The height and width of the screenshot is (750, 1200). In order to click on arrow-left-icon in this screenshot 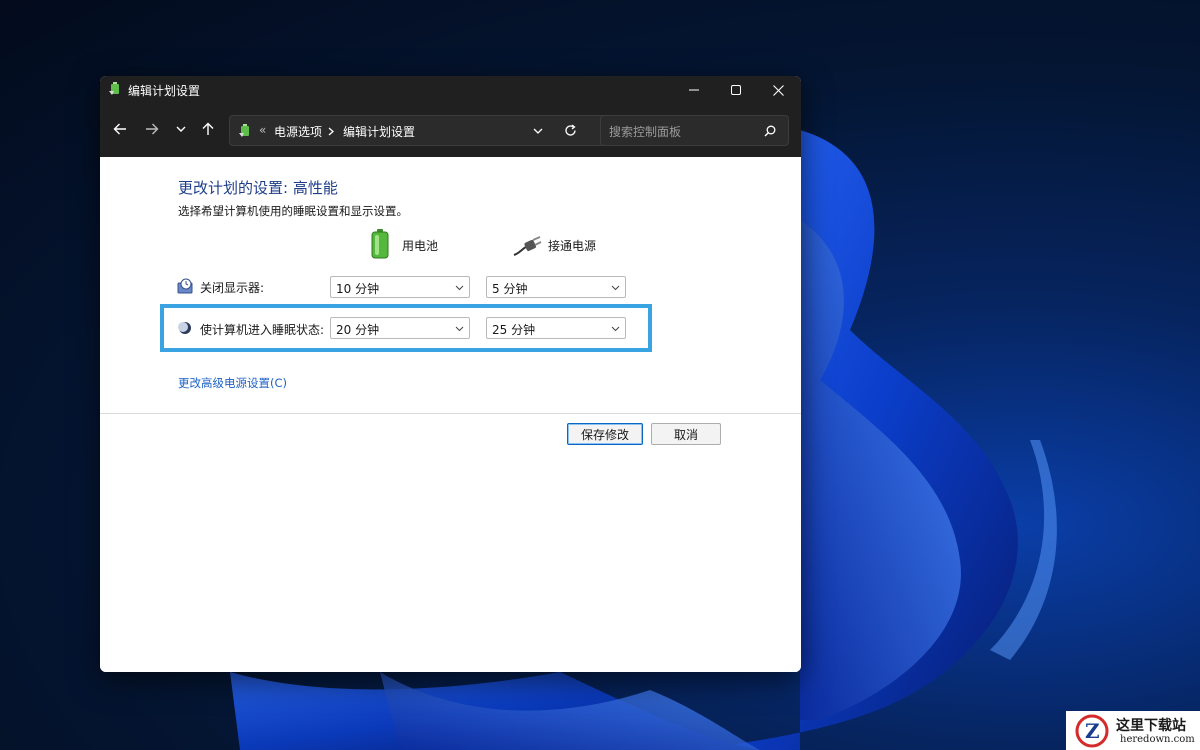, I will do `click(119, 129)`.